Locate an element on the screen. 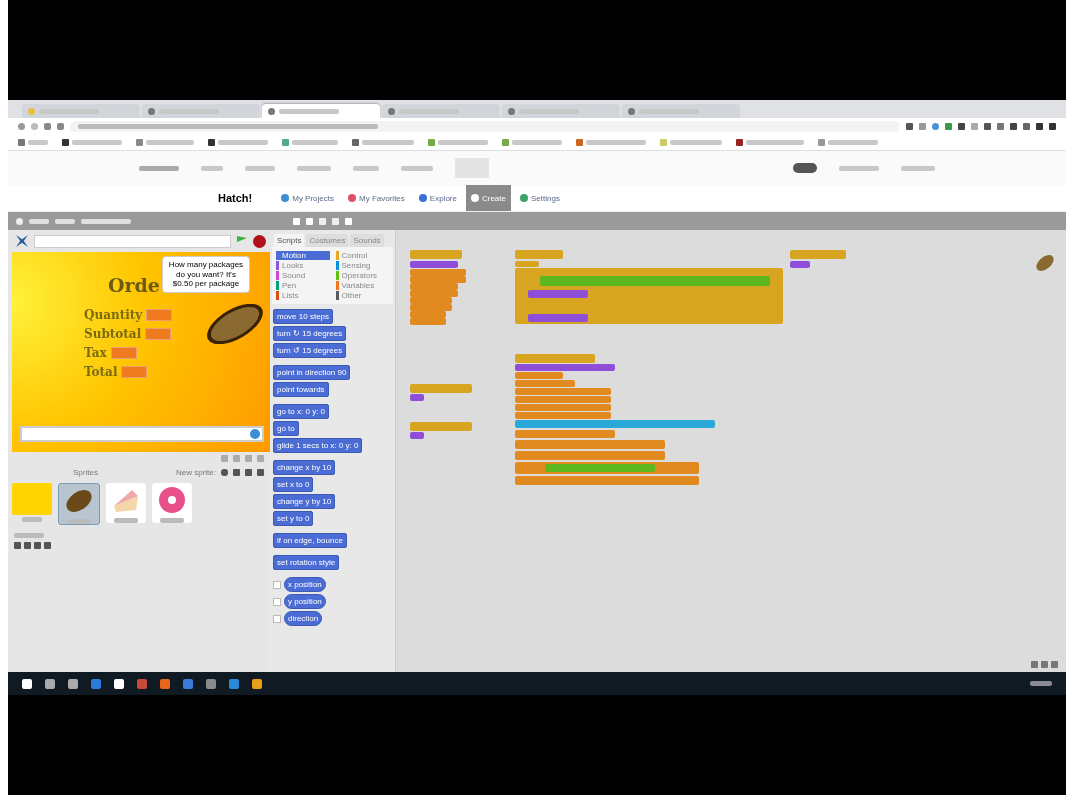  sprite-icon is located at coordinates (22, 241).